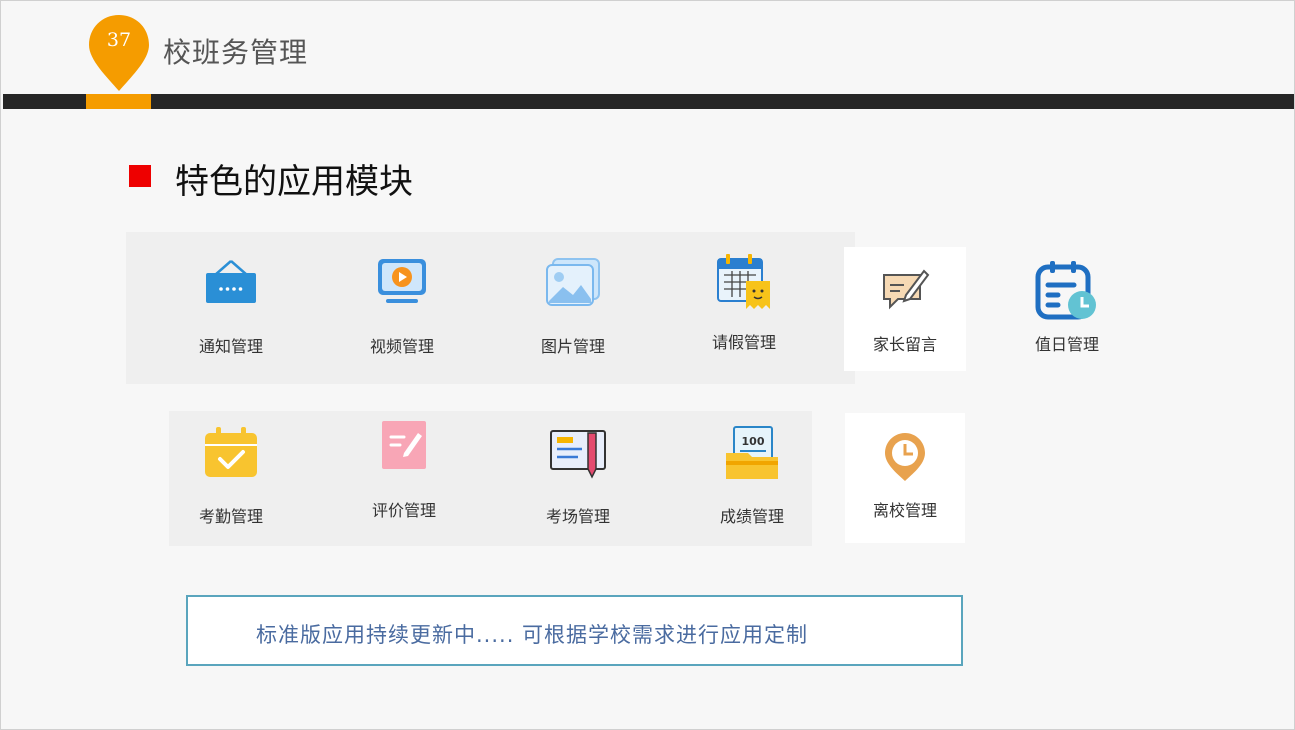 The width and height of the screenshot is (1295, 730). I want to click on module-label: 离校管理, so click(904, 510).